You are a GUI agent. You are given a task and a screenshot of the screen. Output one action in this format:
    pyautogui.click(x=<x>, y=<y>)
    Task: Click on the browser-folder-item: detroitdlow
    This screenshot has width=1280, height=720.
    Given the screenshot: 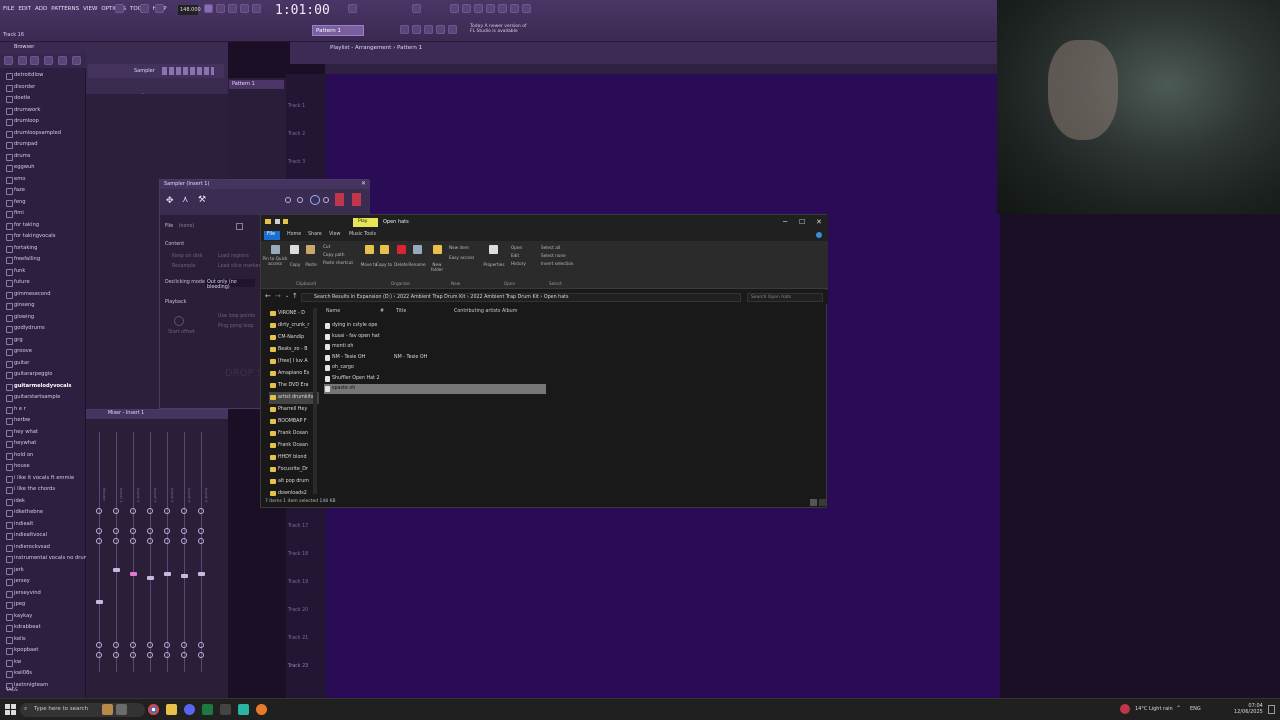 What is the action you would take?
    pyautogui.click(x=45, y=76)
    